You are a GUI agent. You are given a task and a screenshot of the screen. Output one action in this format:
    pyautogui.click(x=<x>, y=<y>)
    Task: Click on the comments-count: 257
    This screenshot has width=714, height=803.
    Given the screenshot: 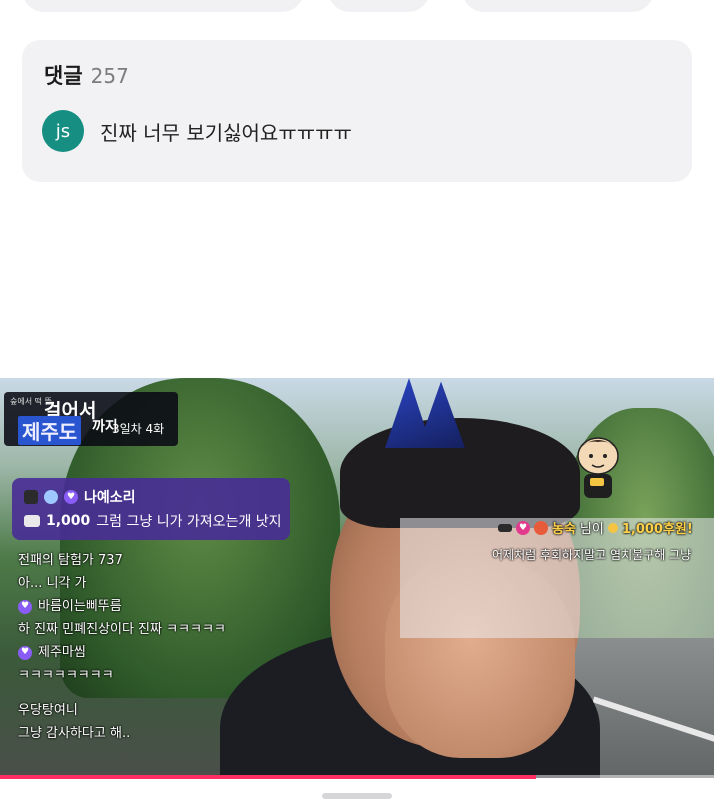 What is the action you would take?
    pyautogui.click(x=109, y=76)
    